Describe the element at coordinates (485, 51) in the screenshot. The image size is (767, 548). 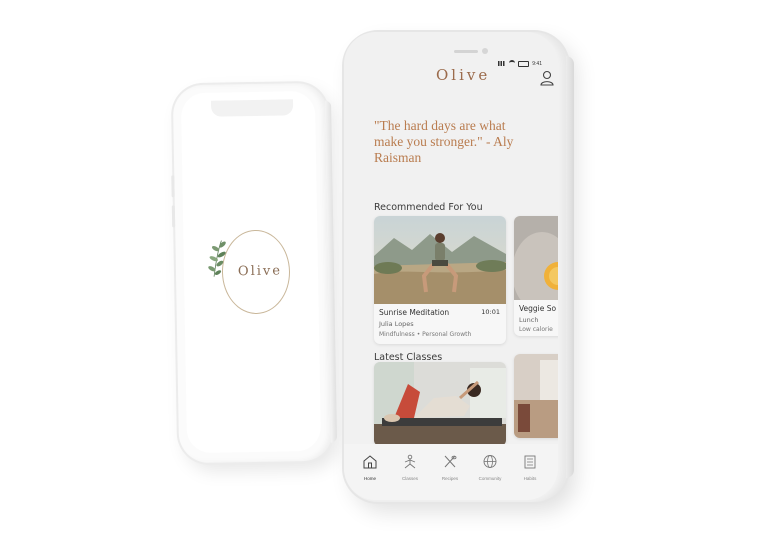
I see `camera` at that location.